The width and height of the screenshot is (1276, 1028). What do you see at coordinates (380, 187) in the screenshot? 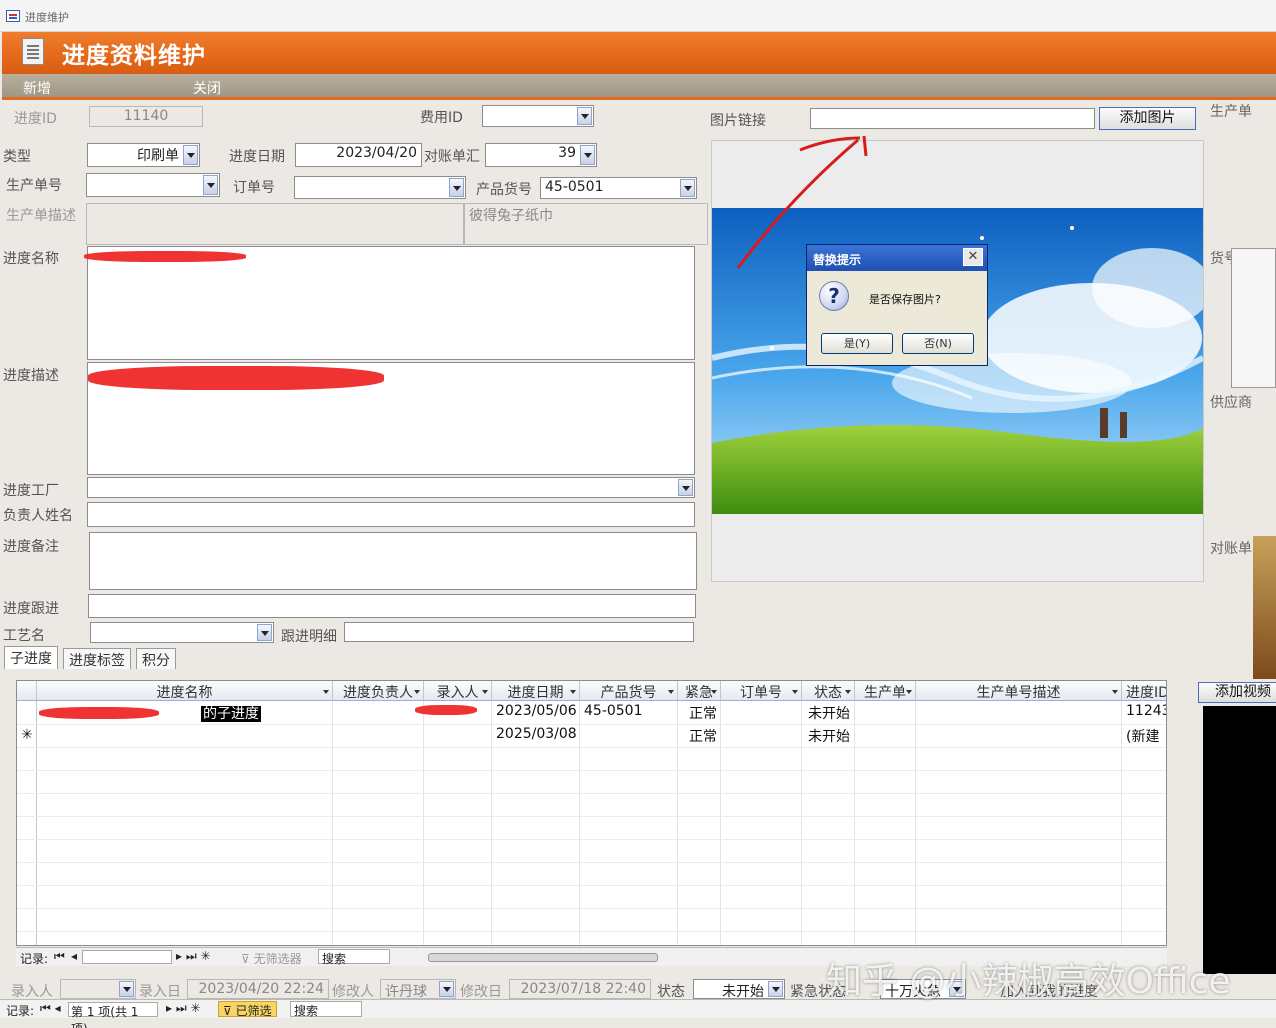
I see `order-select` at bounding box center [380, 187].